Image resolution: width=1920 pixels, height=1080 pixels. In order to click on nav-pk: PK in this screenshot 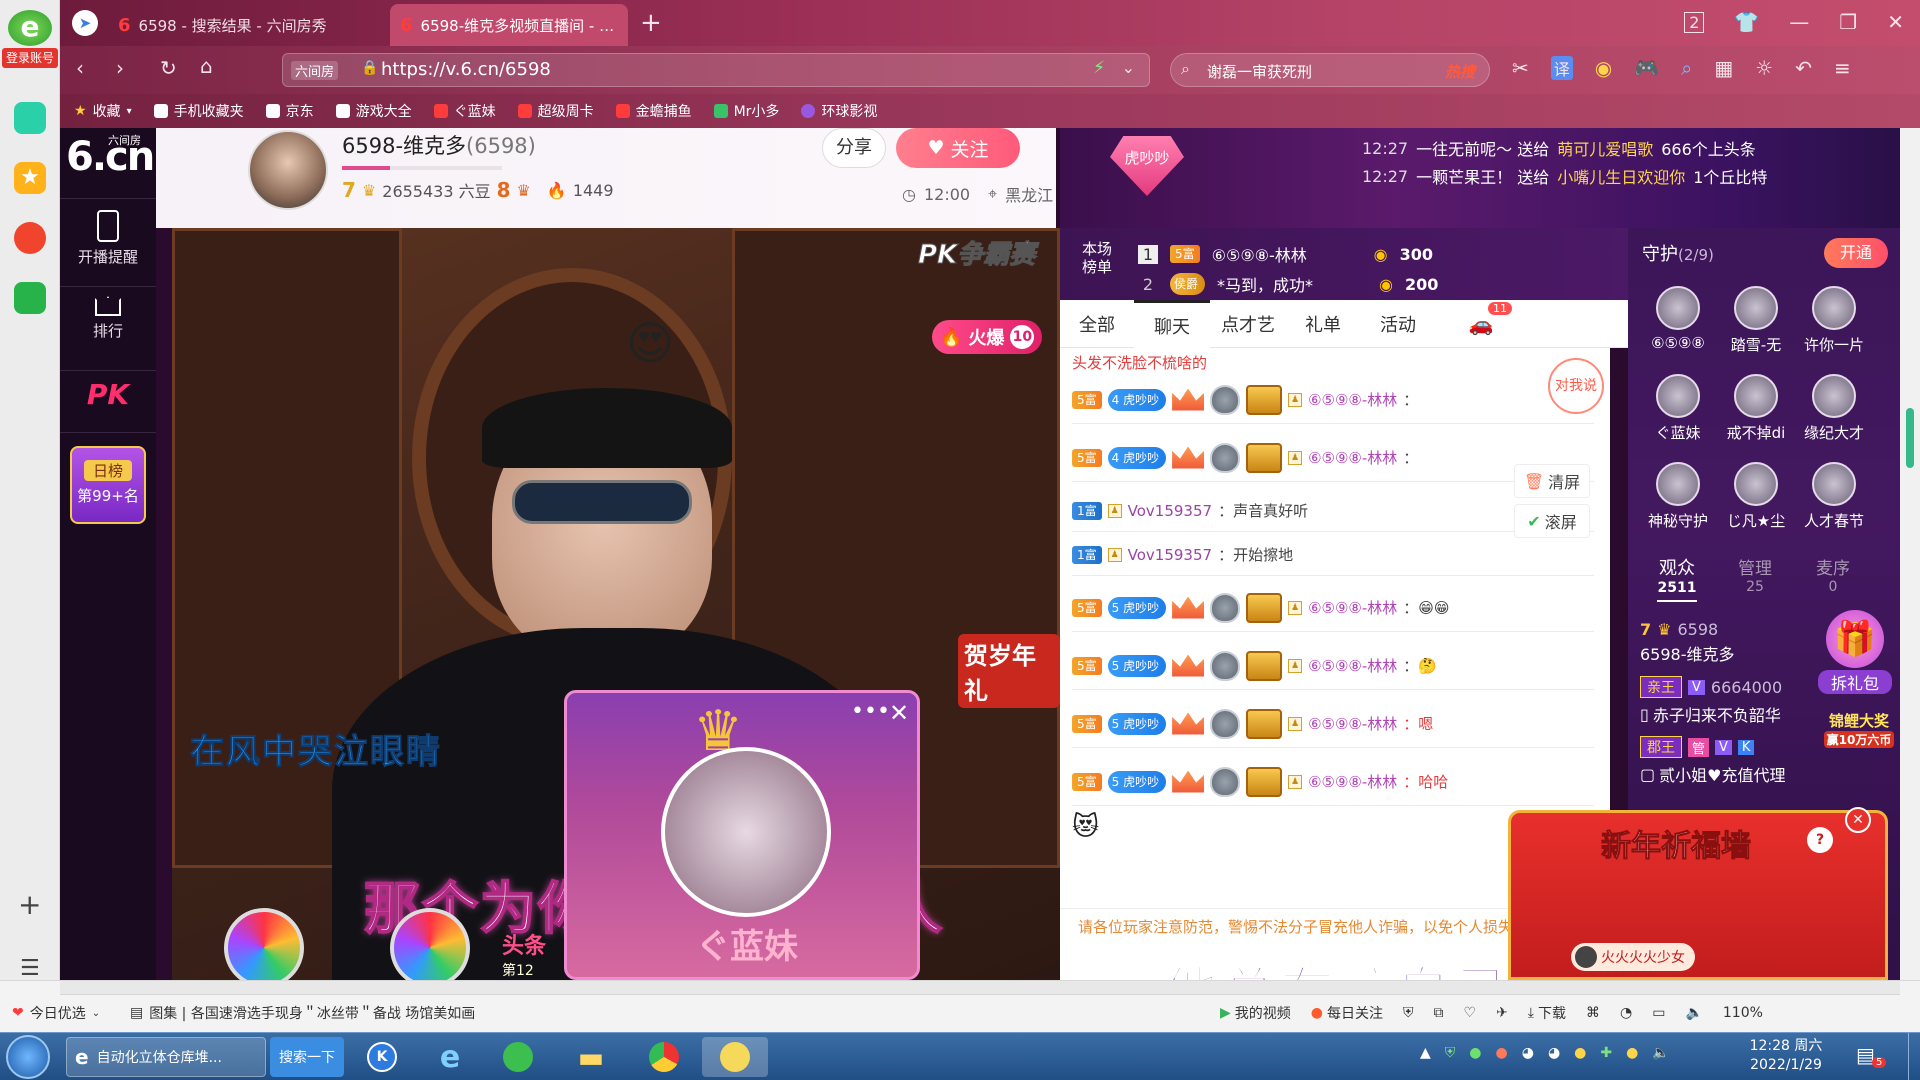, I will do `click(108, 401)`.